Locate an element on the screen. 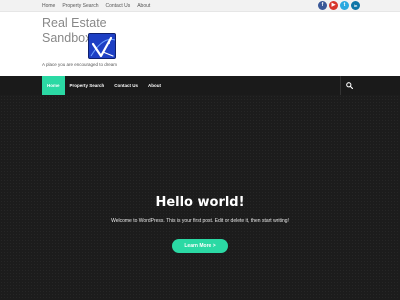 This screenshot has height=300, width=400. top-nav-contact-us: Contact Us is located at coordinates (117, 6).